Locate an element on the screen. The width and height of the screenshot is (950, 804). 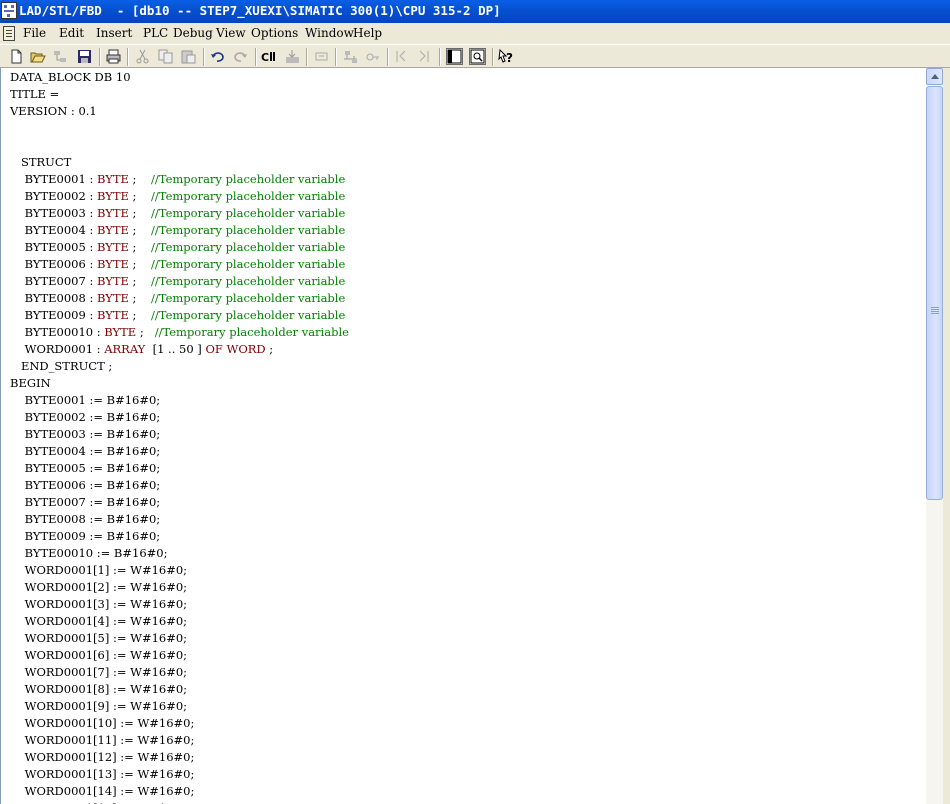
code-text: BYTE0009 : is located at coordinates (53, 315).